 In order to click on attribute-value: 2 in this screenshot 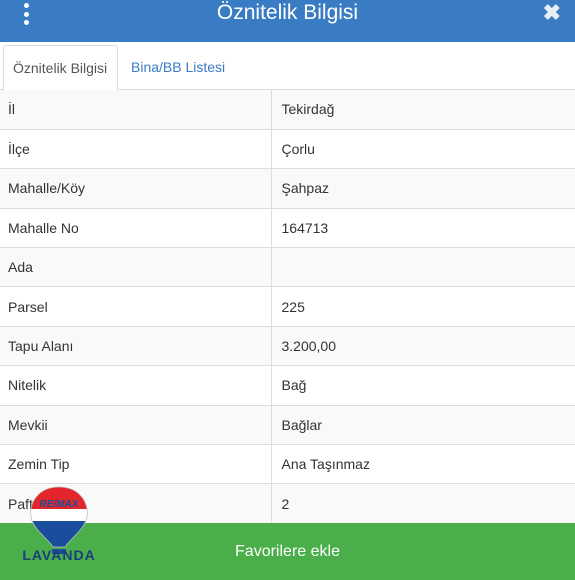, I will do `click(422, 503)`.